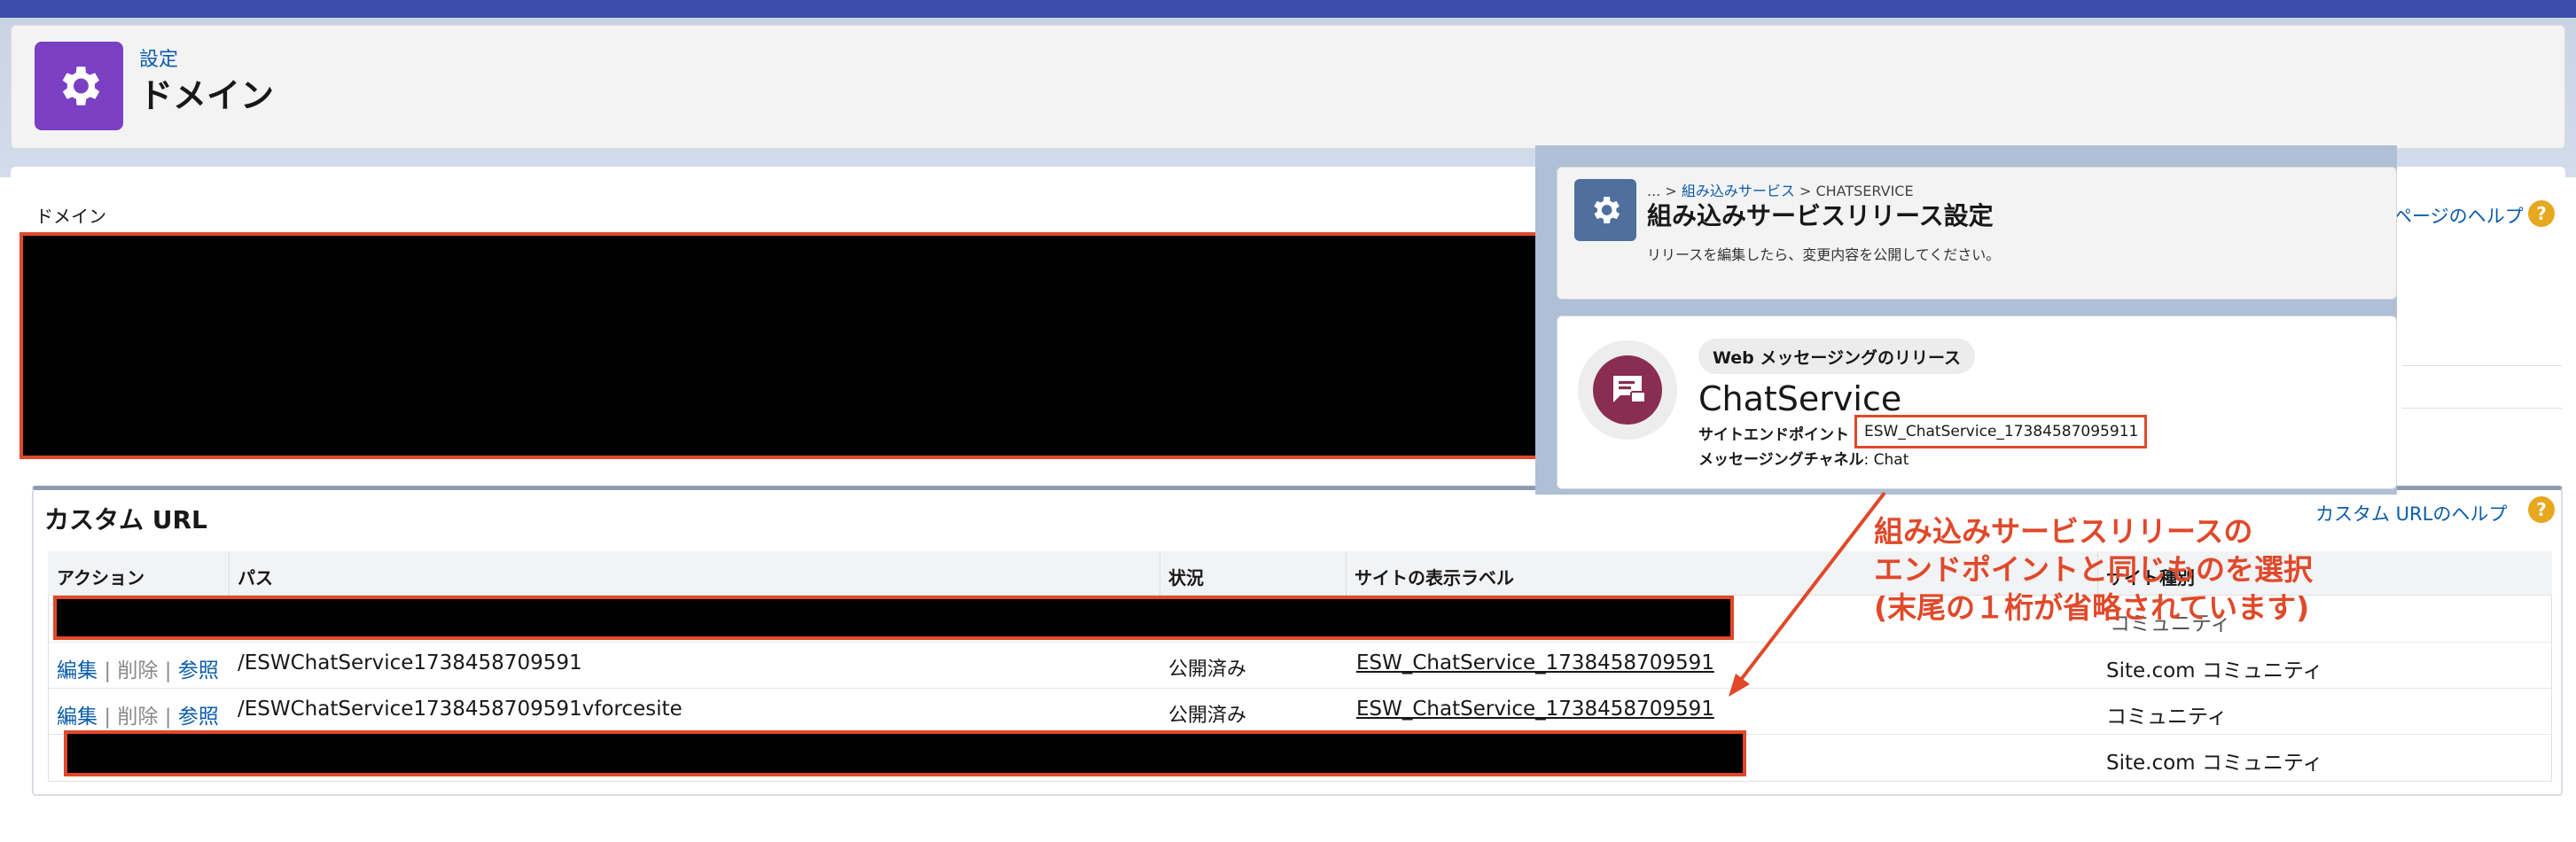  Describe the element at coordinates (1977, 402) in the screenshot. I see `release-card` at that location.